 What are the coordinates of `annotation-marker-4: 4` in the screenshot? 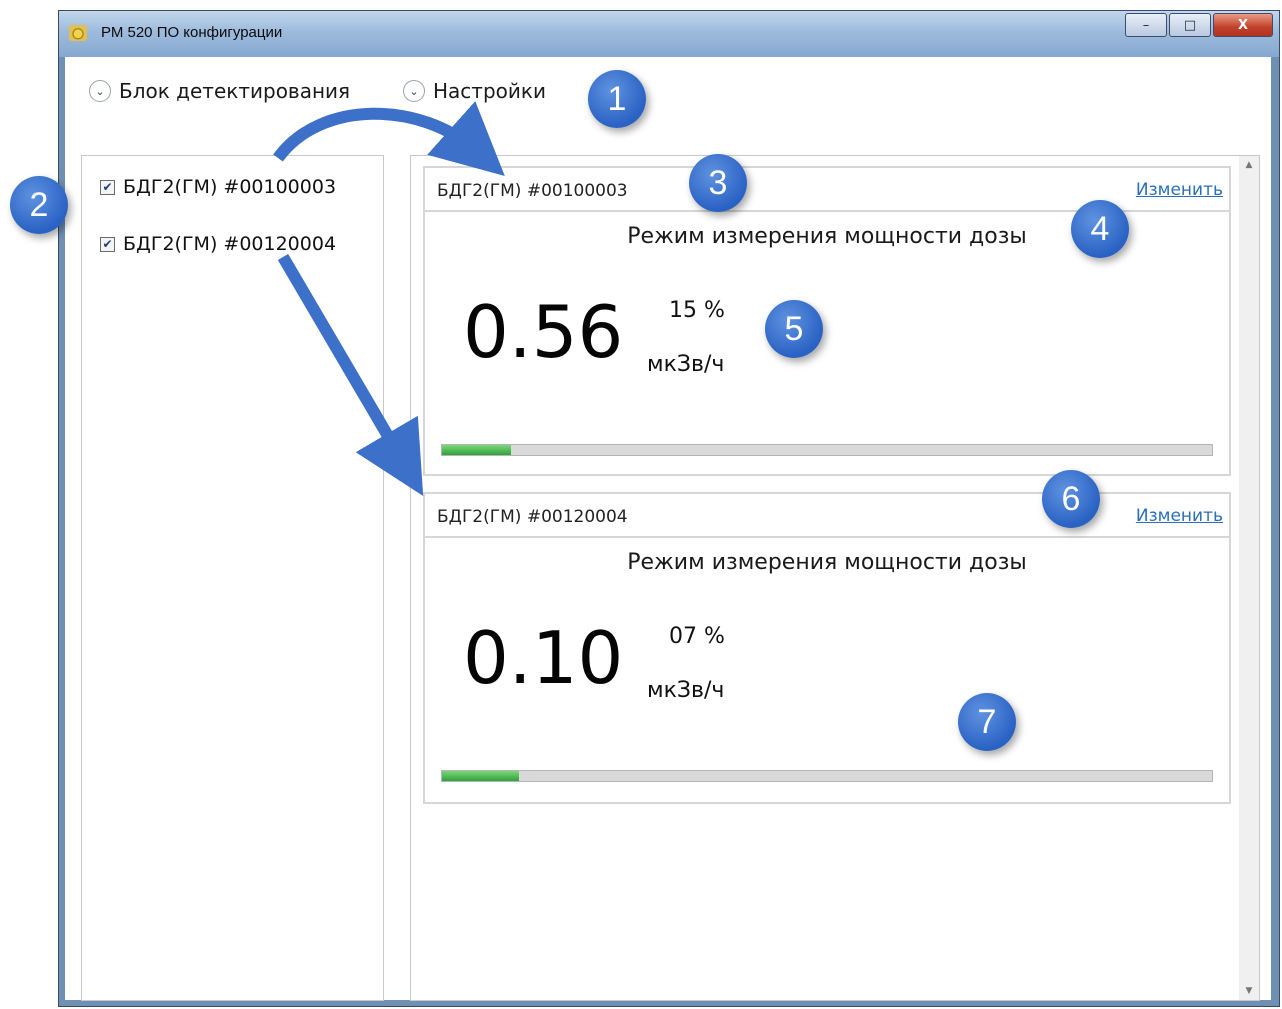 It's located at (1100, 229).